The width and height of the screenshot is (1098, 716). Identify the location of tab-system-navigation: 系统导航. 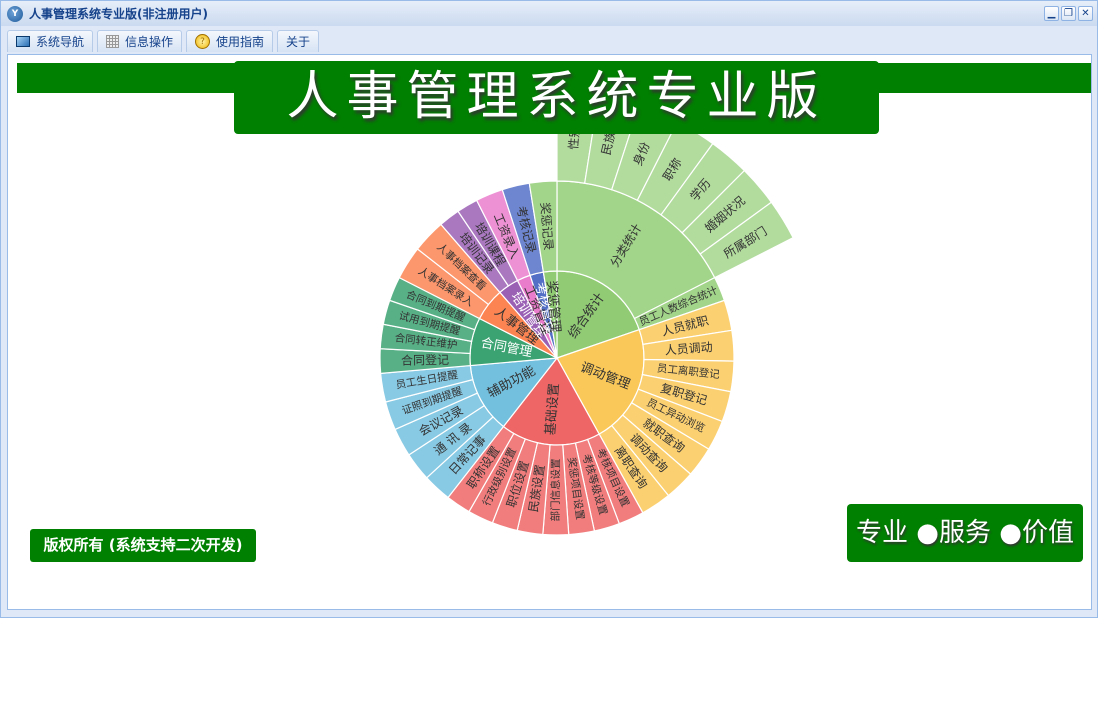
(50, 41).